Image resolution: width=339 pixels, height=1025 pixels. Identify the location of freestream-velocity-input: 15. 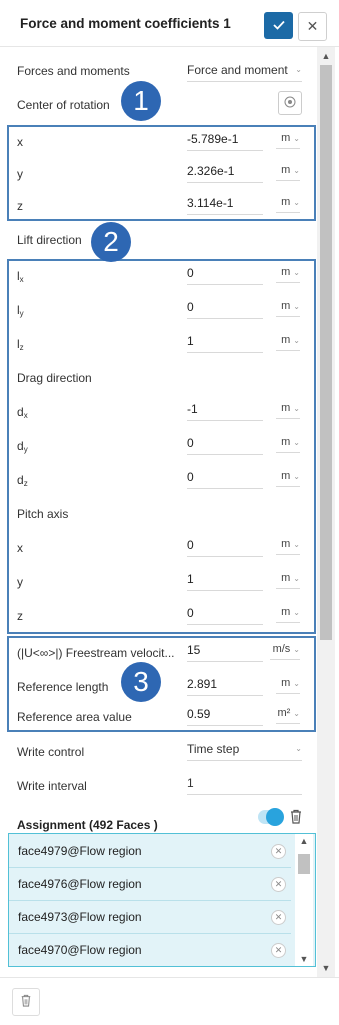
(225, 652).